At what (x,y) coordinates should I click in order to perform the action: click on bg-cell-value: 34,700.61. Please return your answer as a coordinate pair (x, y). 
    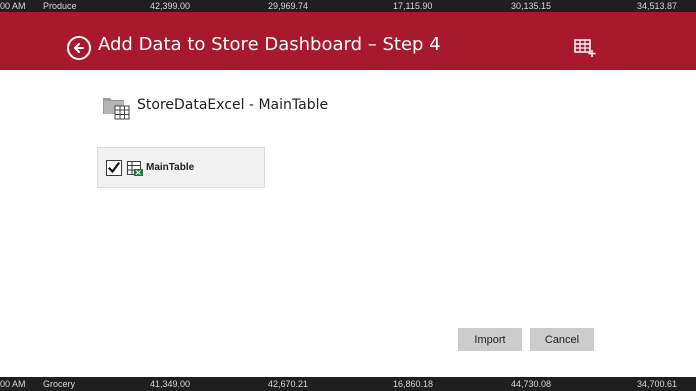
    Looking at the image, I should click on (657, 384).